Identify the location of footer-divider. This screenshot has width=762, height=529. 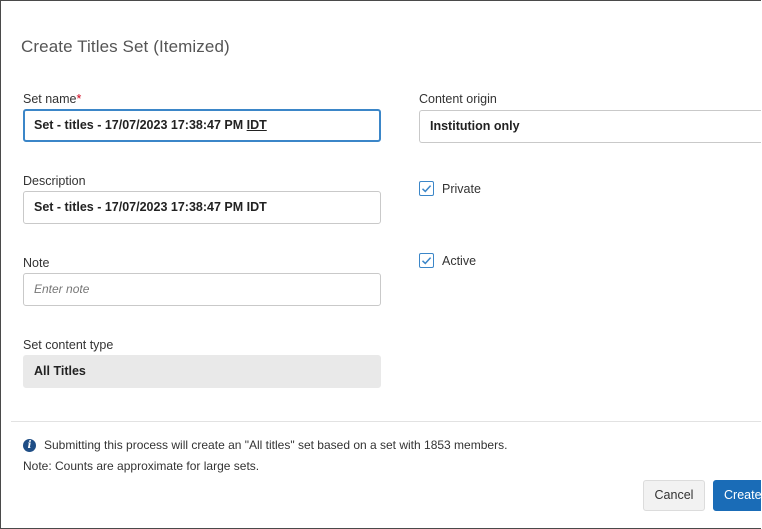
(386, 421).